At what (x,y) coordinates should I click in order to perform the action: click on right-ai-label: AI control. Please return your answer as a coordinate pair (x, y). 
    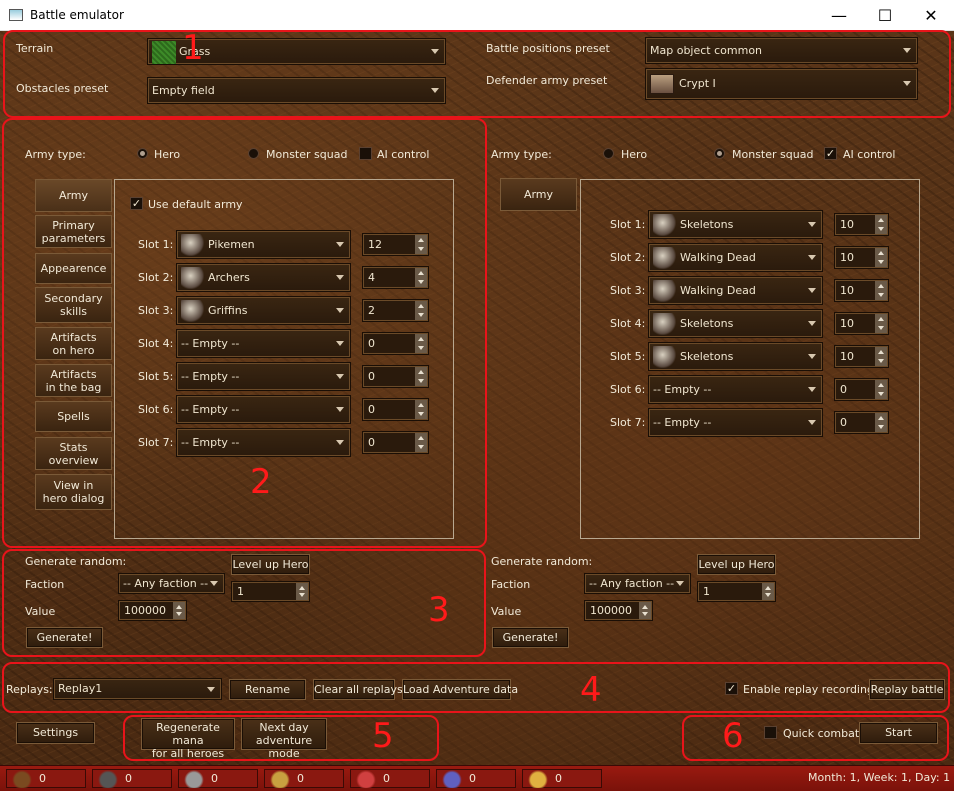
    Looking at the image, I should click on (869, 154).